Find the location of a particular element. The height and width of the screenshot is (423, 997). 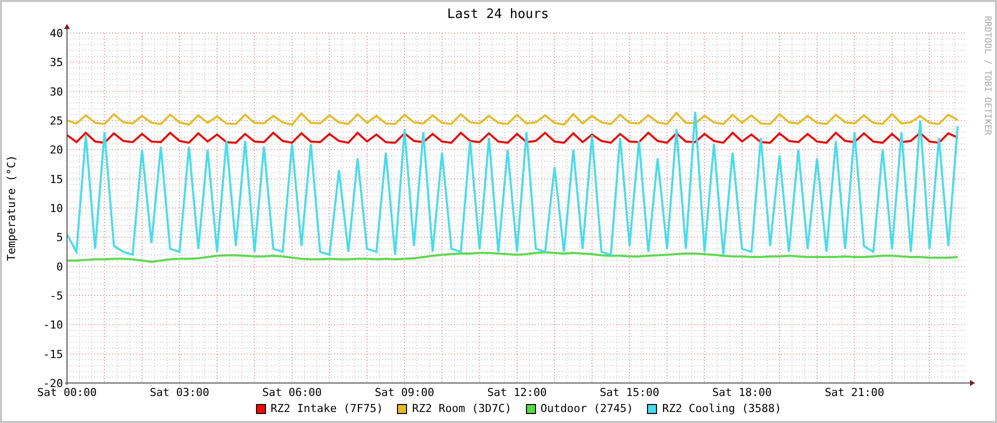

legend-label: RZ2 Cooling (3588) is located at coordinates (722, 409).